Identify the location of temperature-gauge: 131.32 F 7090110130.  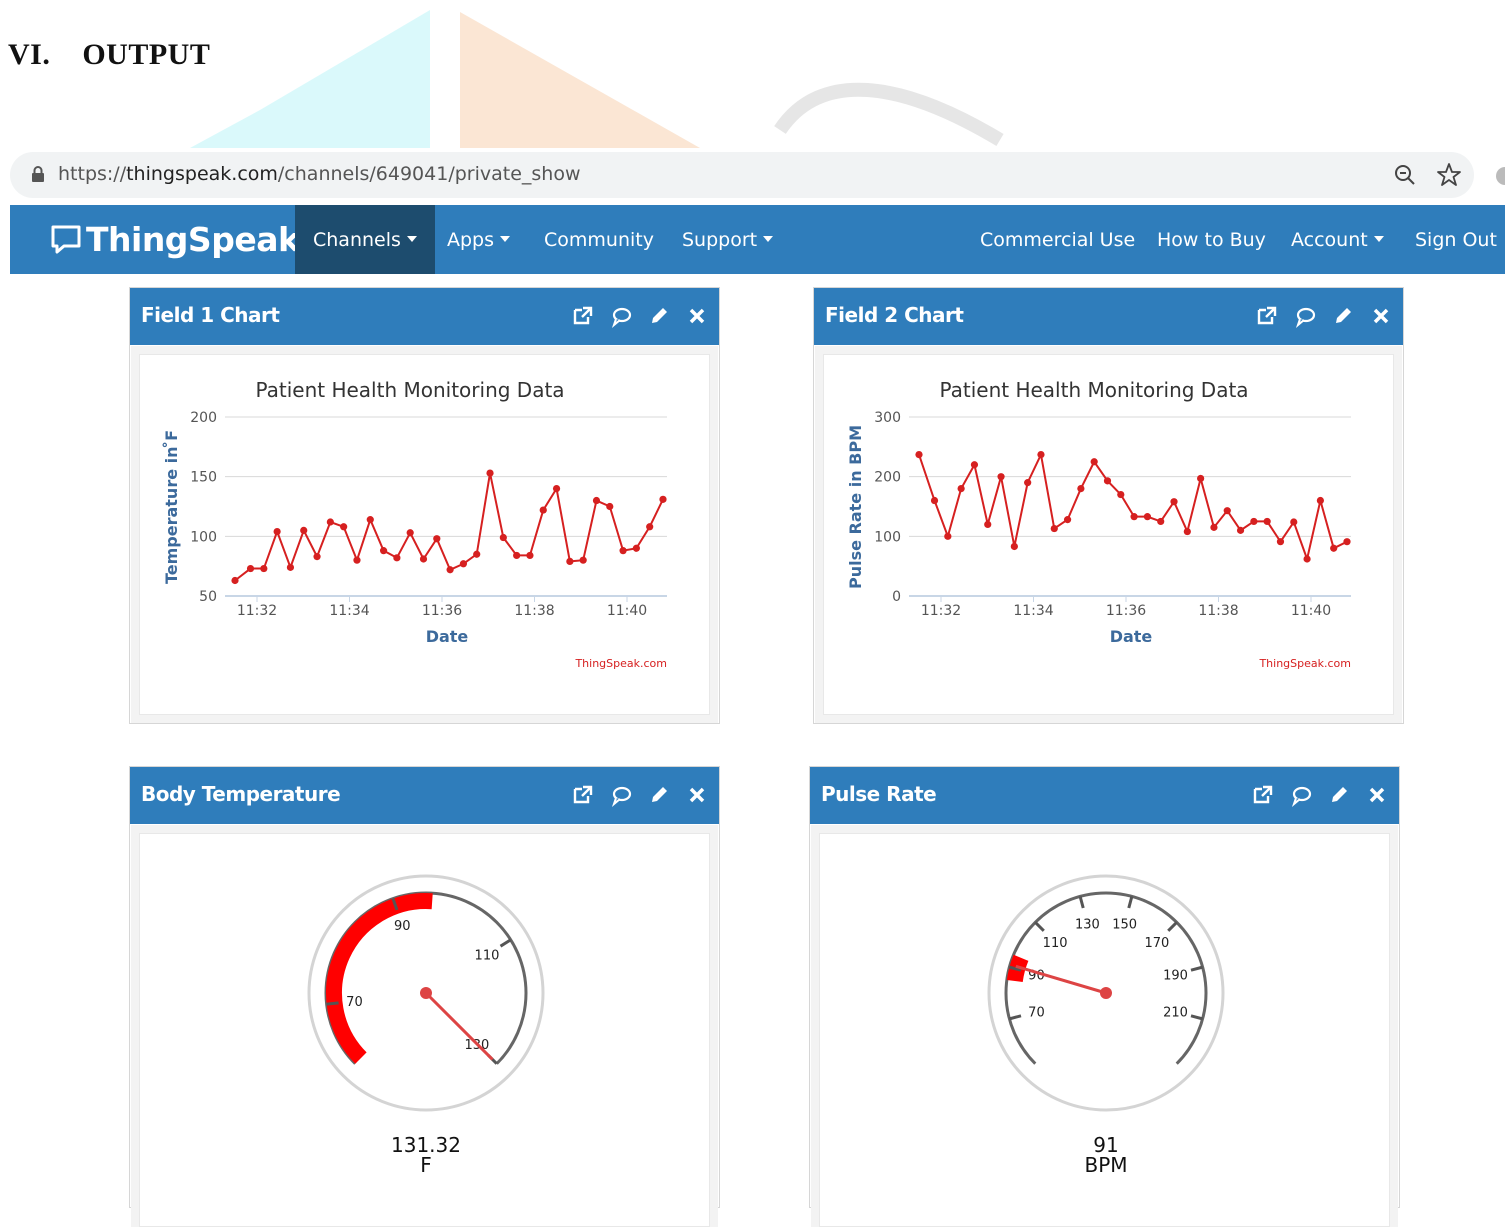
(426, 1025).